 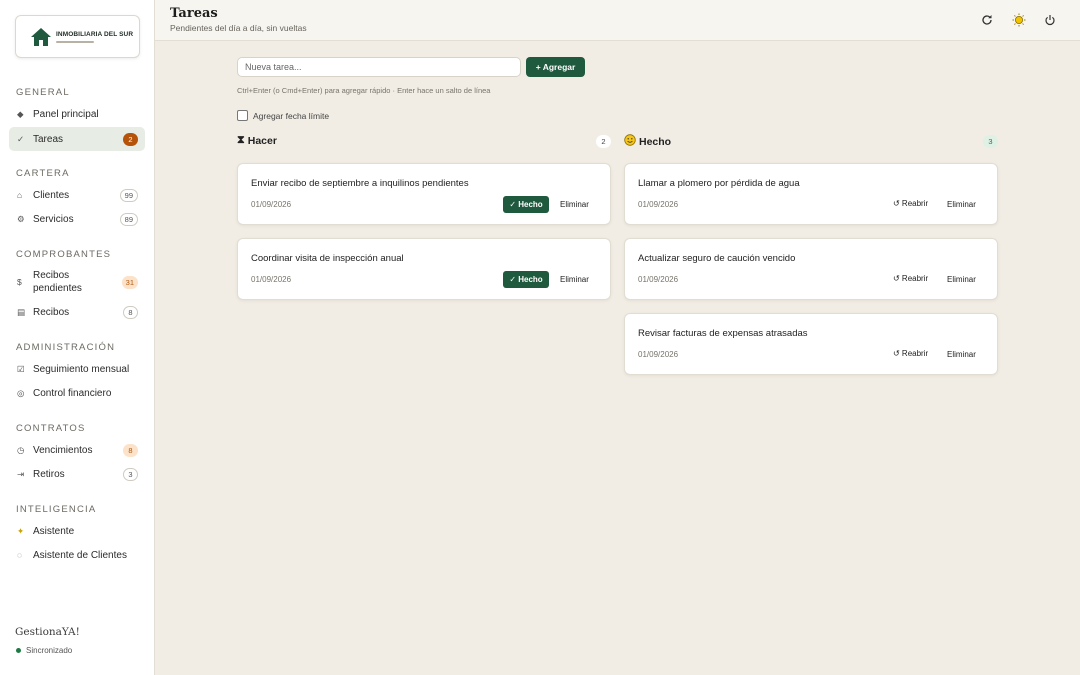 I want to click on coin-icon: ◎, so click(x=21, y=392).